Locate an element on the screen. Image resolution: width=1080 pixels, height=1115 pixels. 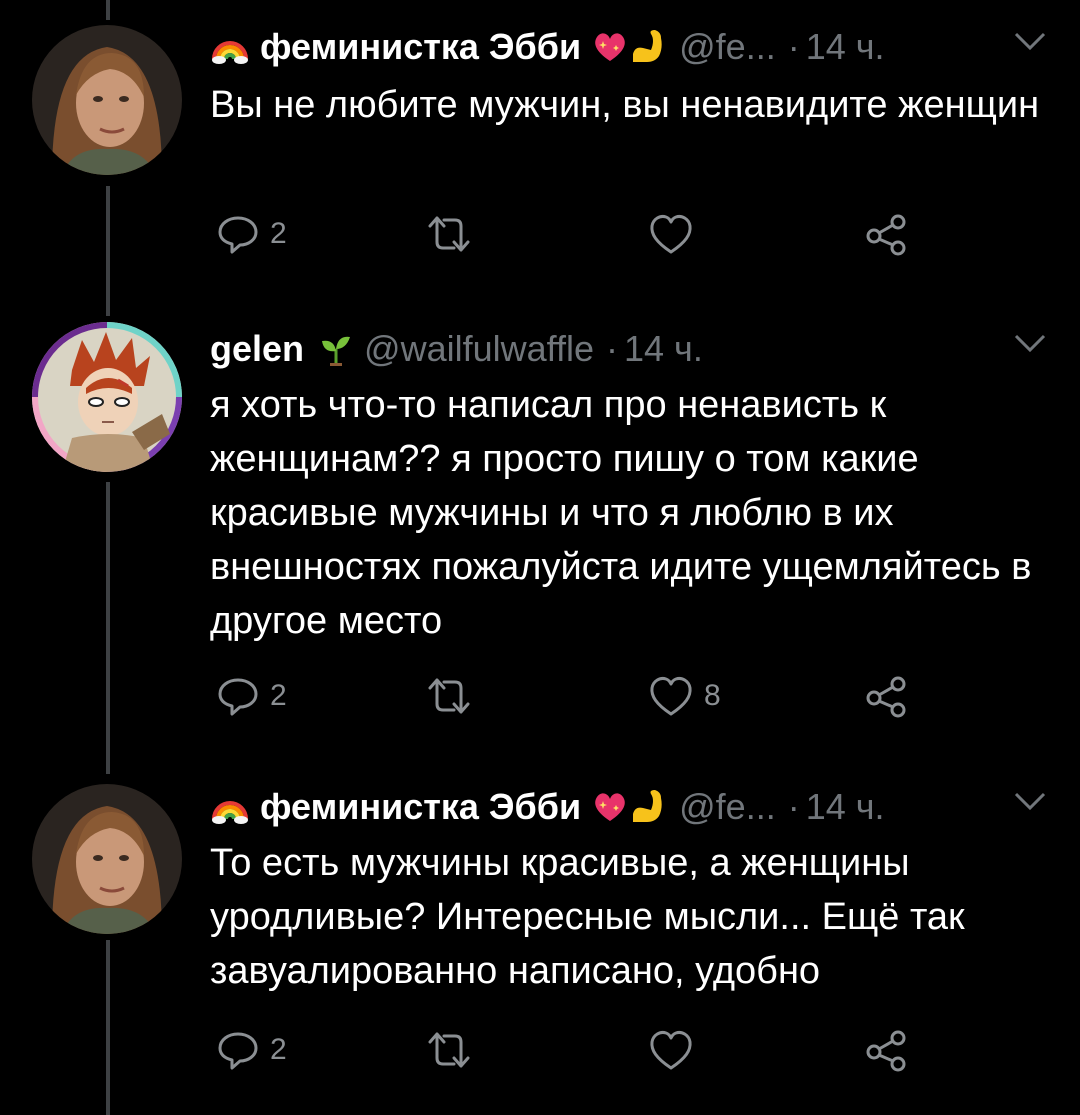
tweet-header: gelen @wailfulwaffle · 14 ч. is located at coordinates (630, 349).